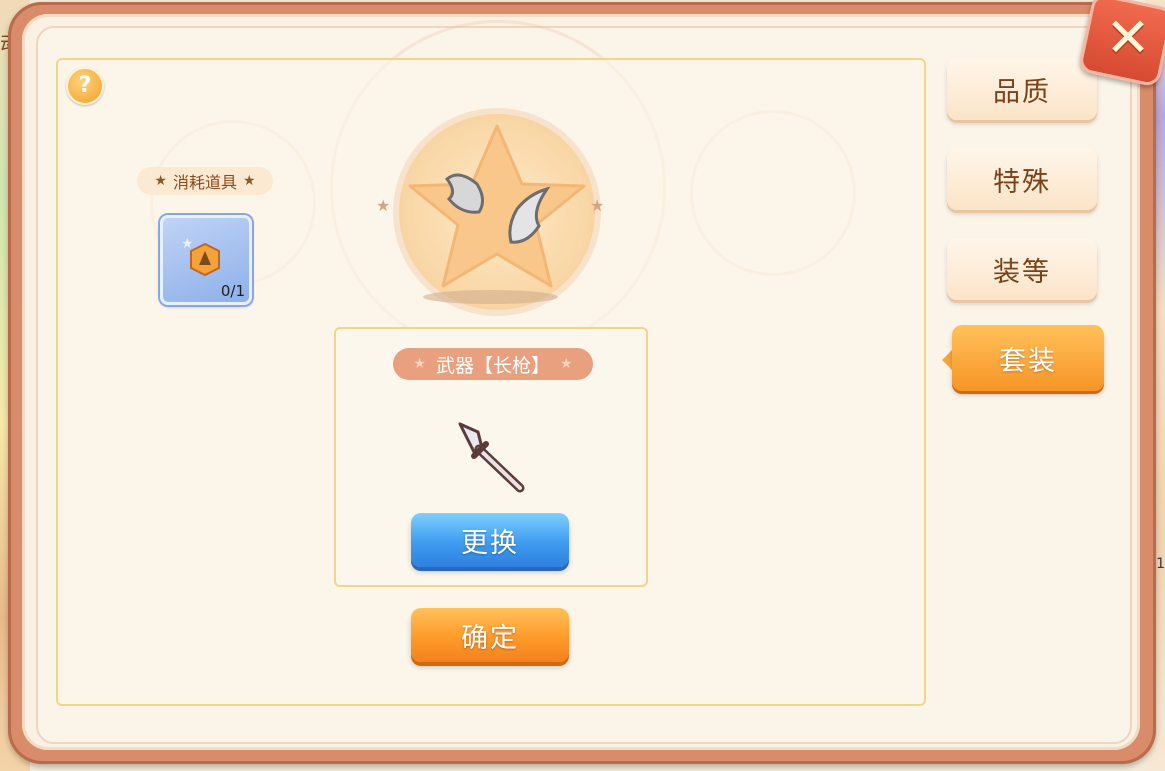  I want to click on help-icon: ?, so click(85, 86).